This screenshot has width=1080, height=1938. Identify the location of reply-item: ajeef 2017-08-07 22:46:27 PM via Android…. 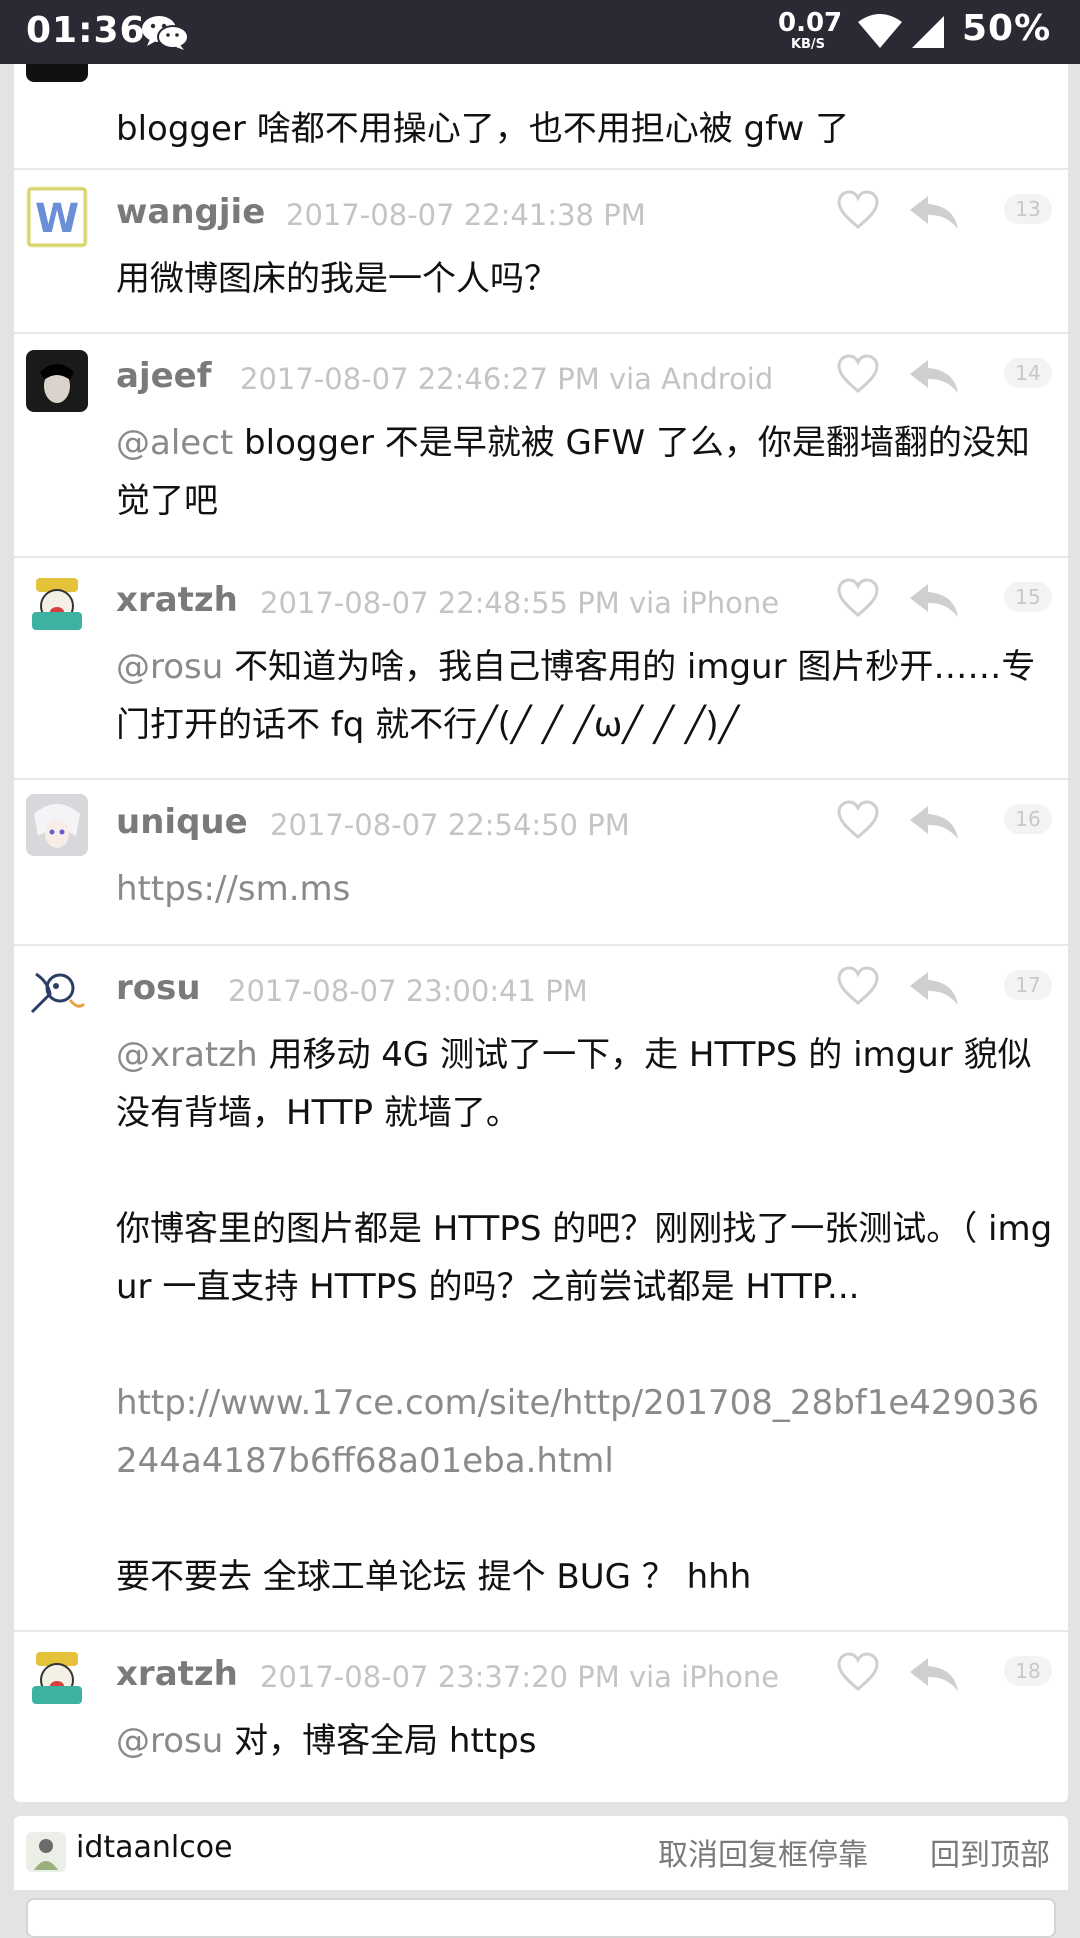
(541, 446).